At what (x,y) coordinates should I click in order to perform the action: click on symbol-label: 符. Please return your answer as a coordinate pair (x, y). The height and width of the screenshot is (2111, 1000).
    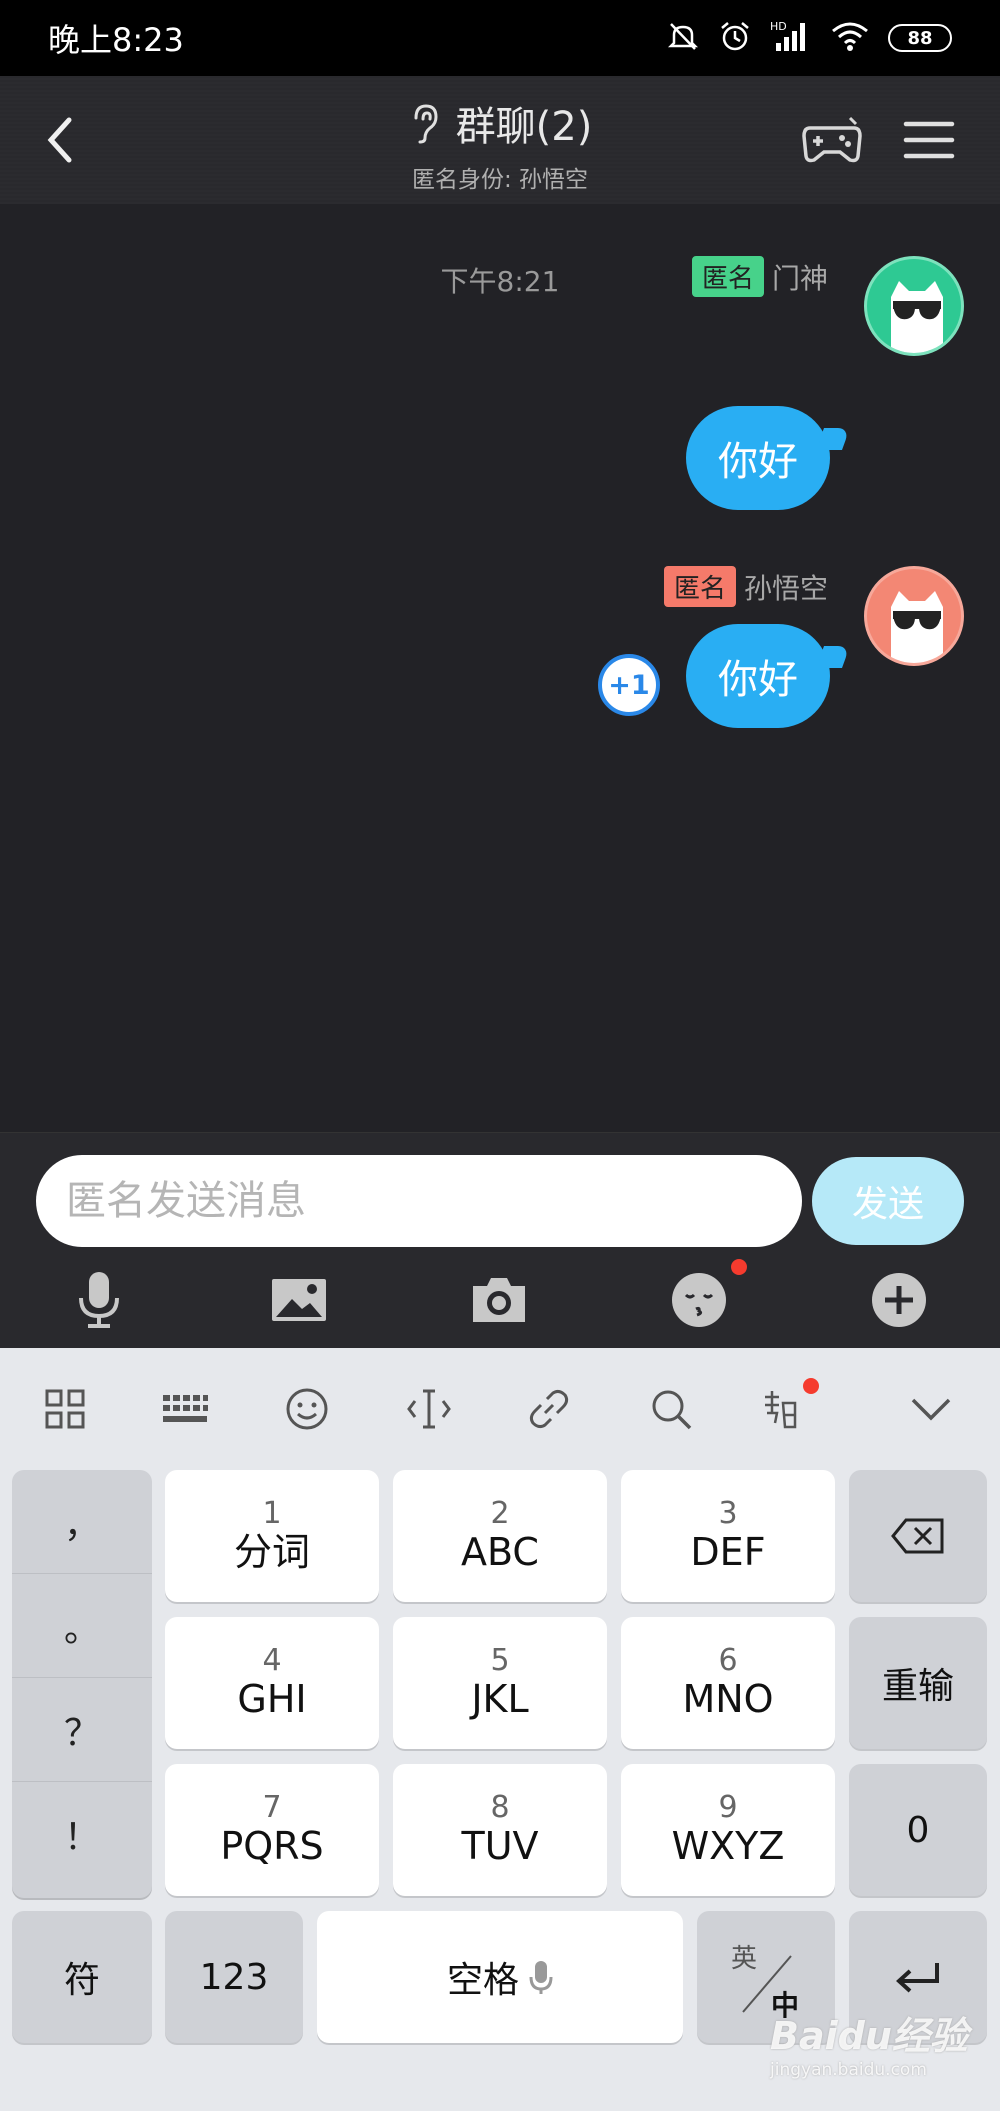
    Looking at the image, I should click on (81, 1980).